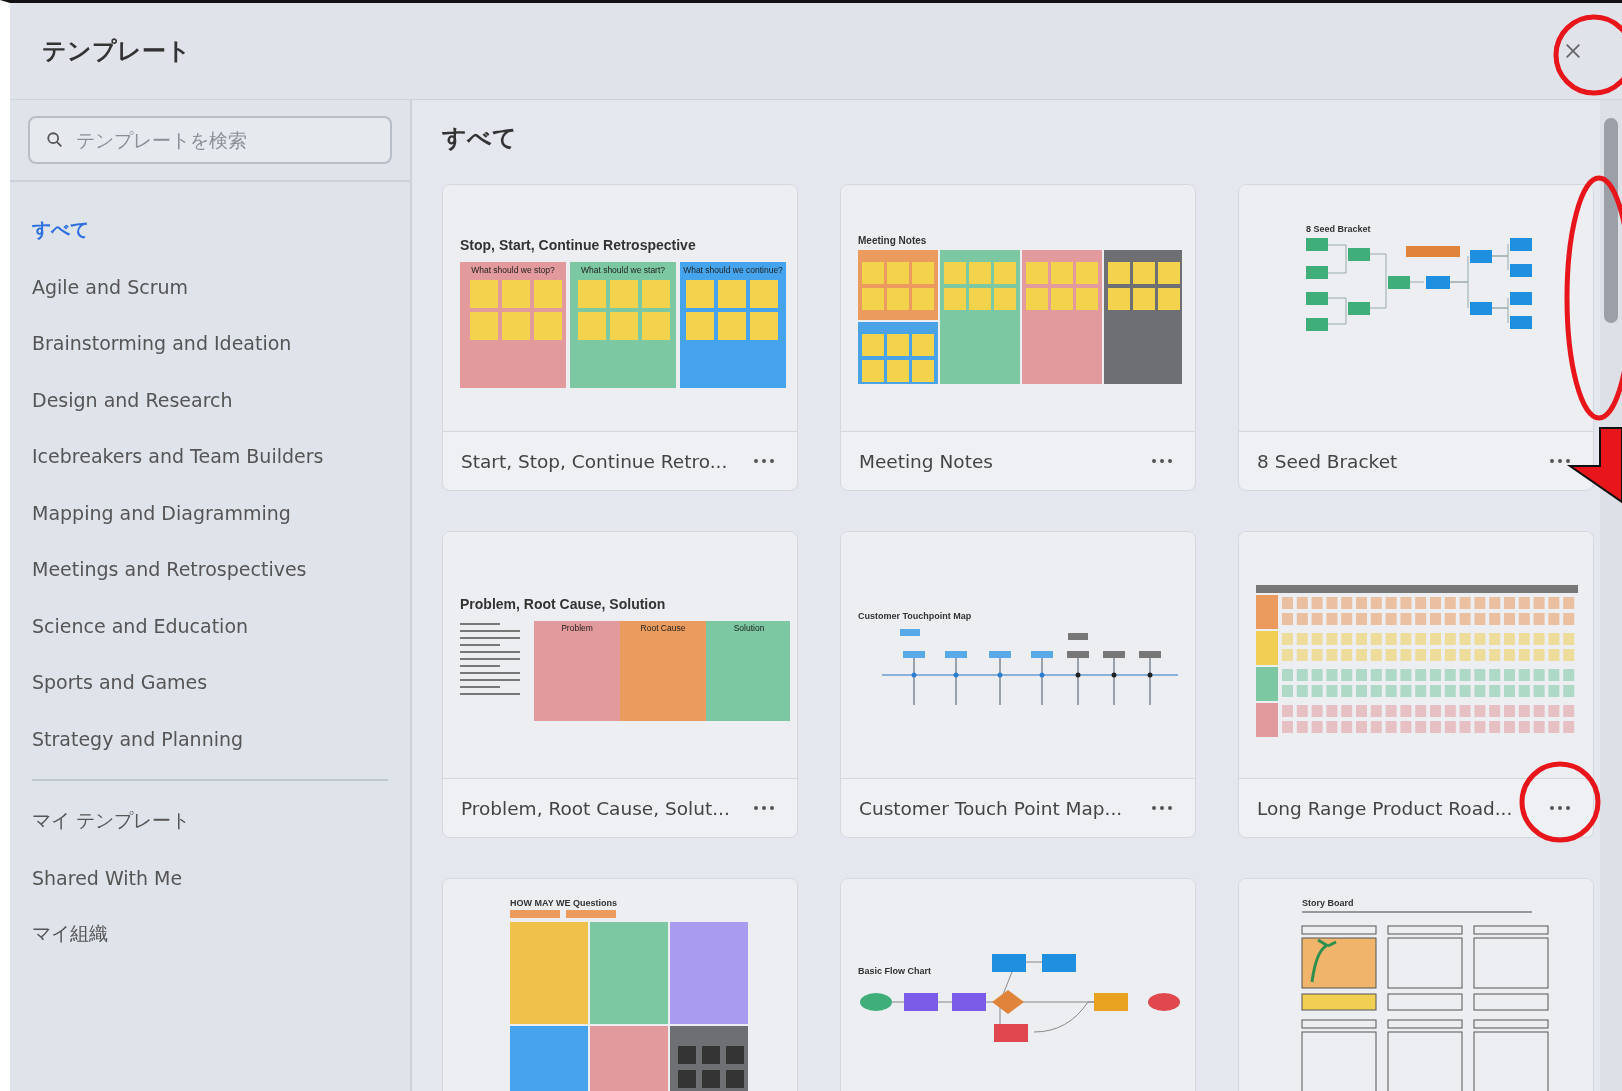 The image size is (1622, 1091). What do you see at coordinates (1611, 220) in the screenshot?
I see `scrollbar-thumb` at bounding box center [1611, 220].